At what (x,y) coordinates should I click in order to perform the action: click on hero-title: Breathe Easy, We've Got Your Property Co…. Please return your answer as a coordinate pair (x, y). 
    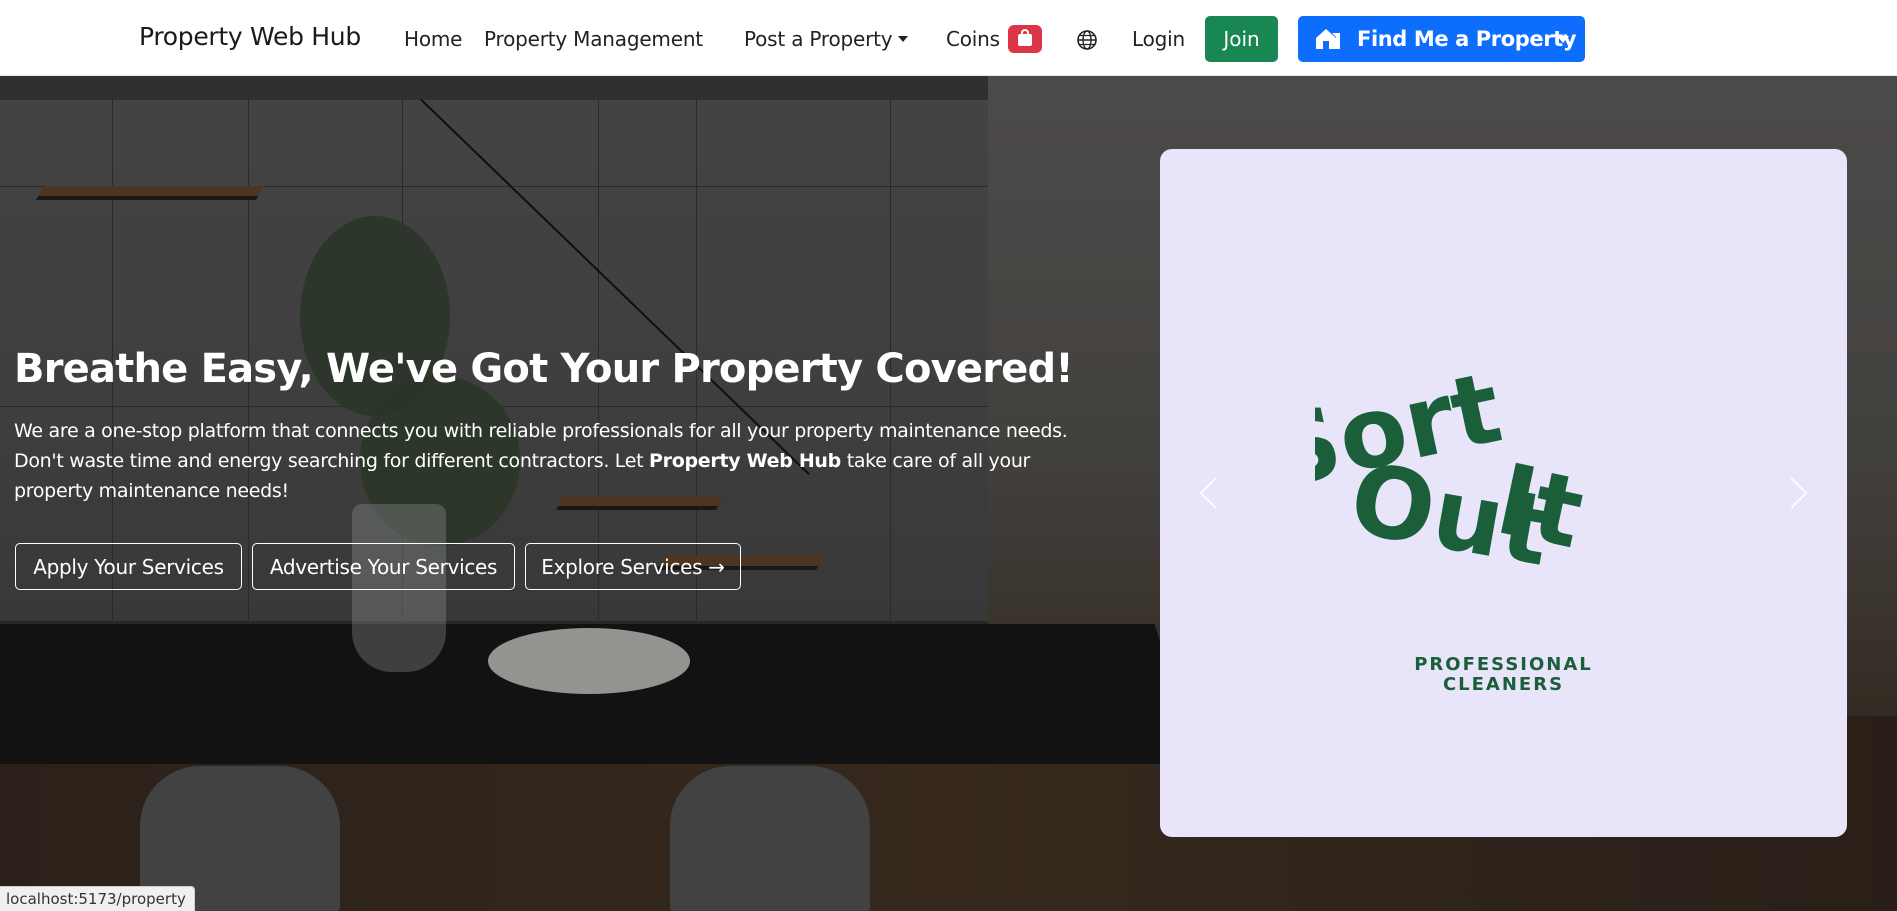
    Looking at the image, I should click on (544, 369).